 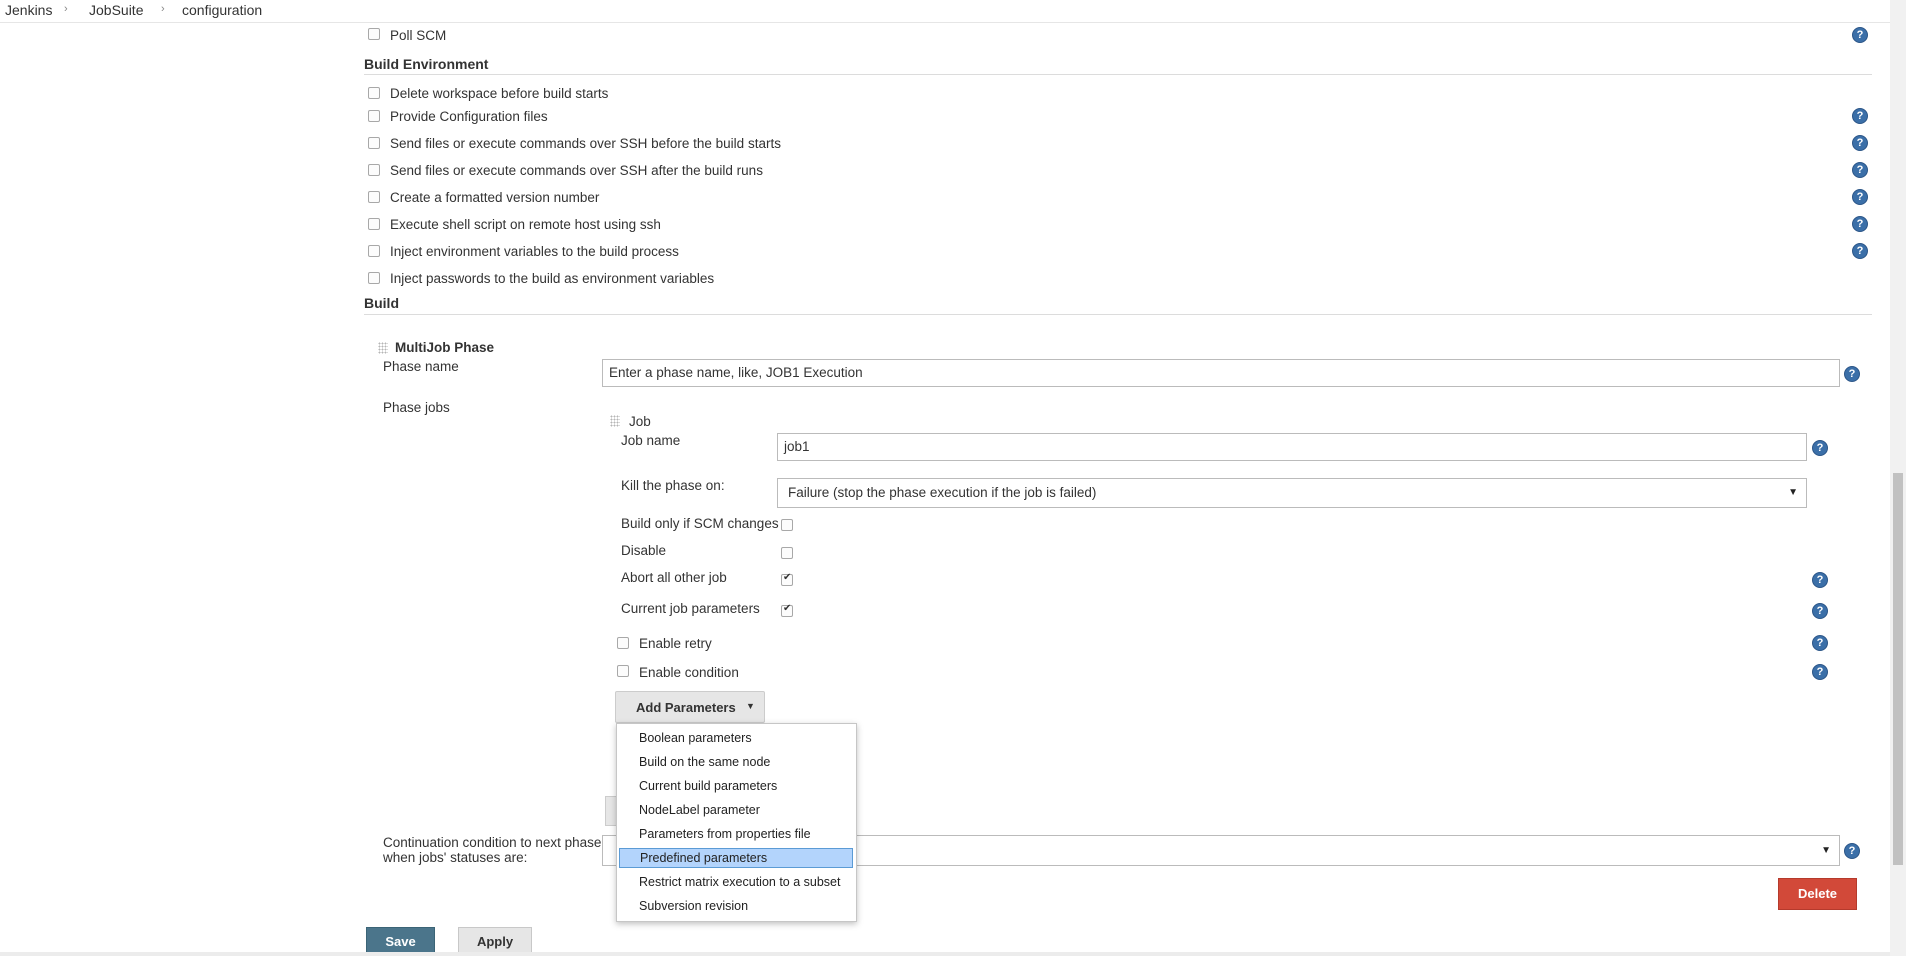 I want to click on multijob-phase-title: MultiJob Phase, so click(x=445, y=347).